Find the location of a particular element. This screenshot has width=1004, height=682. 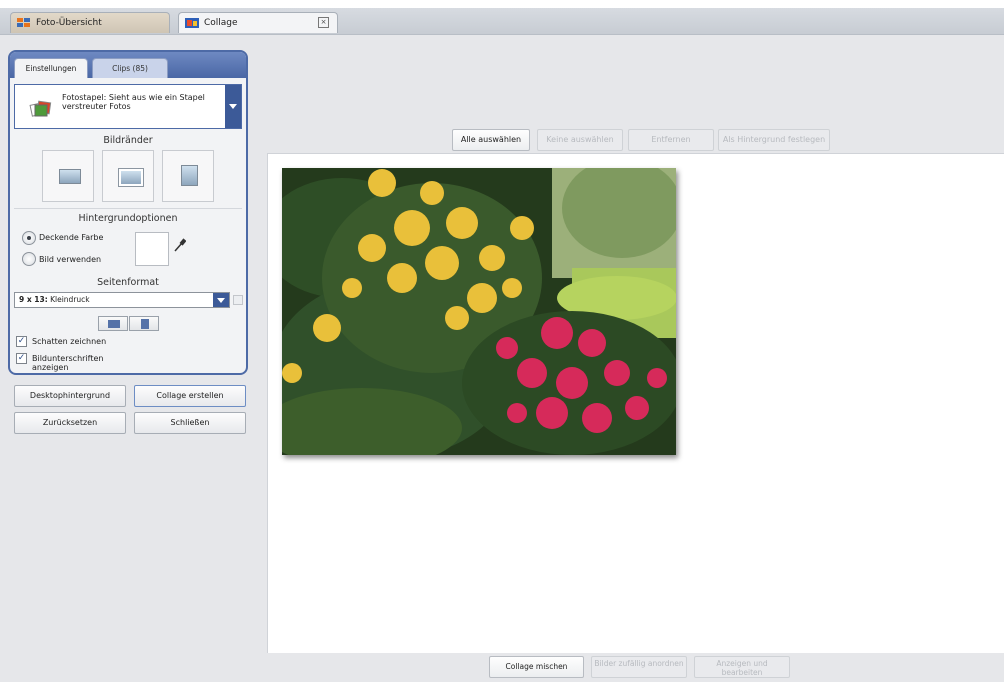

grid-icon is located at coordinates (24, 23).